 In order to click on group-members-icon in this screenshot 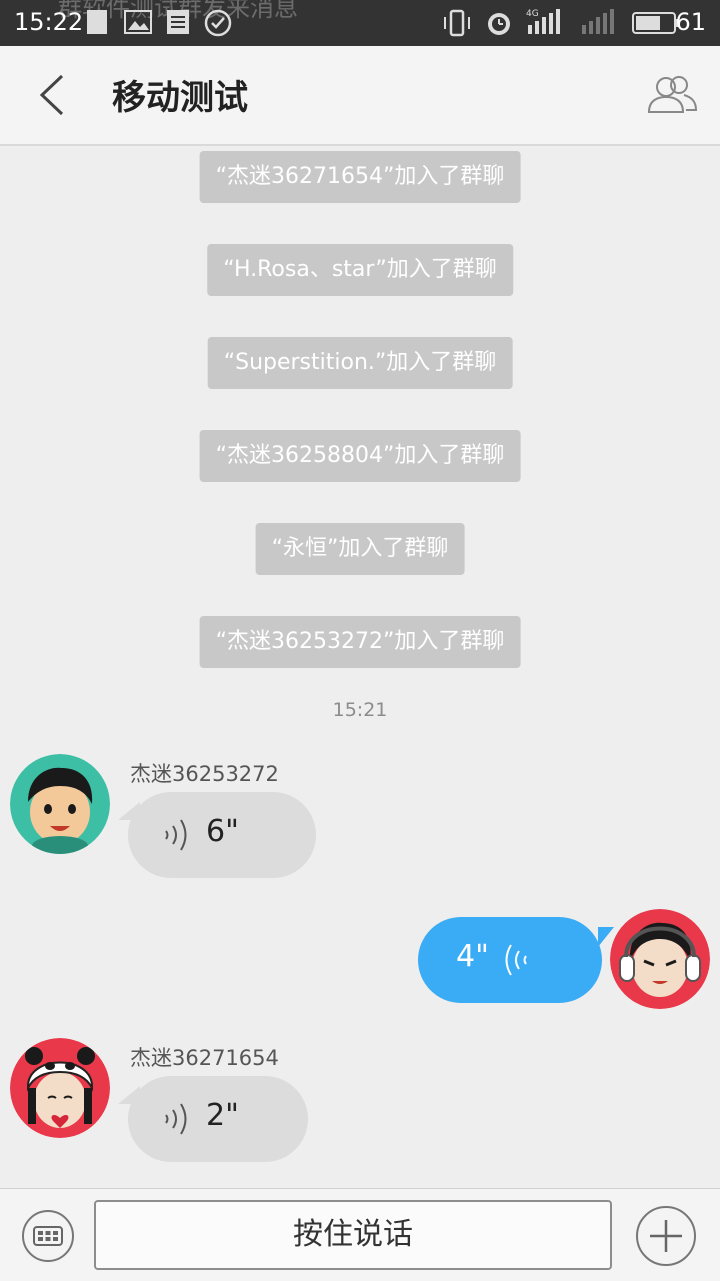, I will do `click(672, 94)`.